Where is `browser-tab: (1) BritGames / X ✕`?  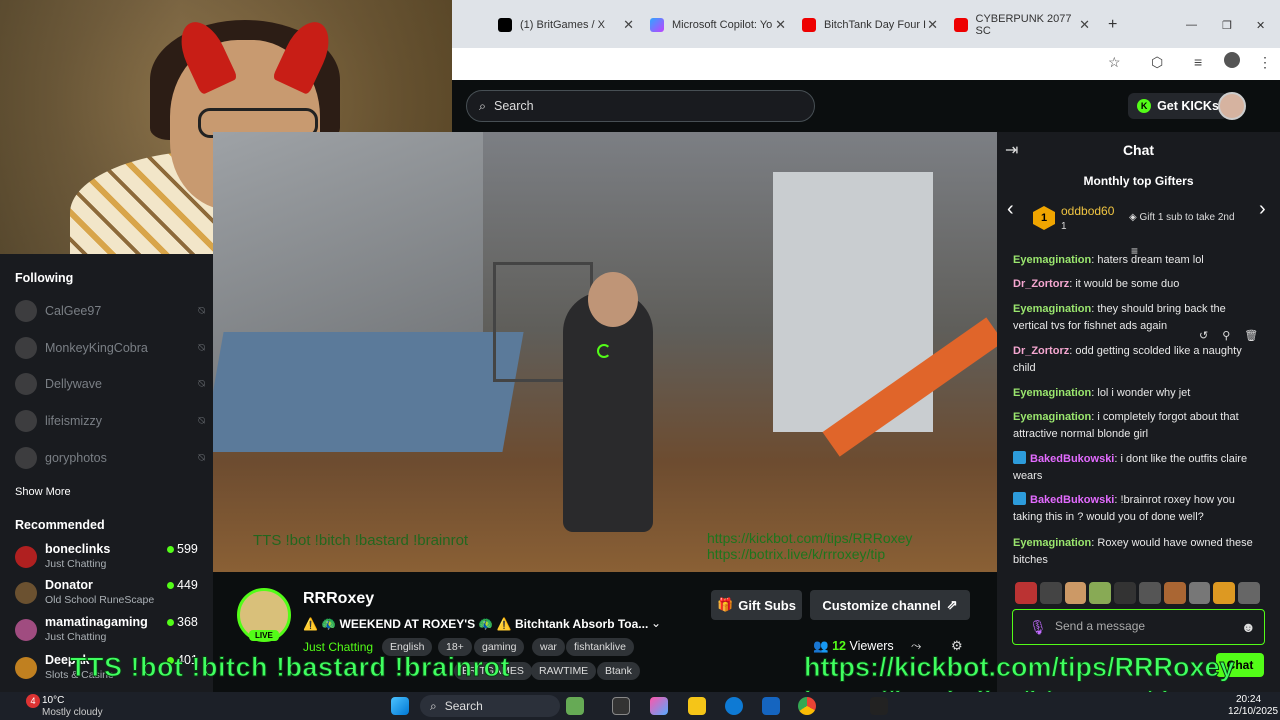
browser-tab: (1) BritGames / X ✕ is located at coordinates (564, 25).